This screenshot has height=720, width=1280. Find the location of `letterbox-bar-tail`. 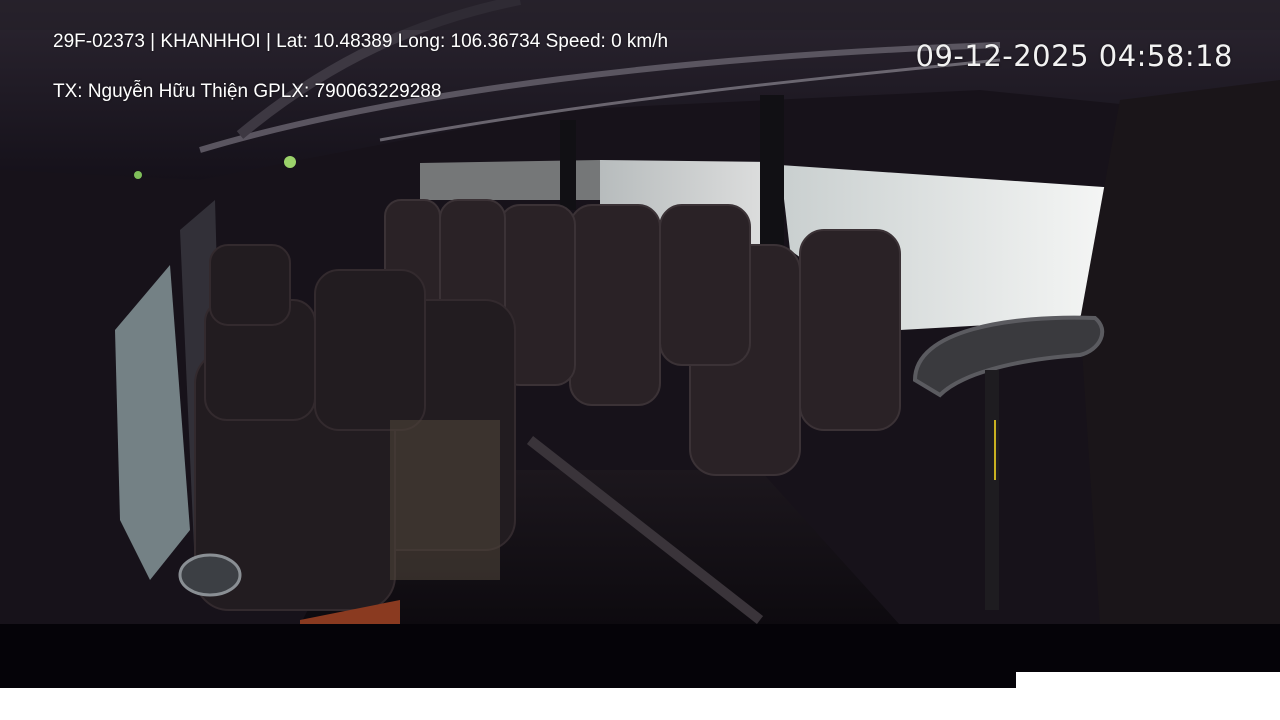

letterbox-bar-tail is located at coordinates (508, 680).